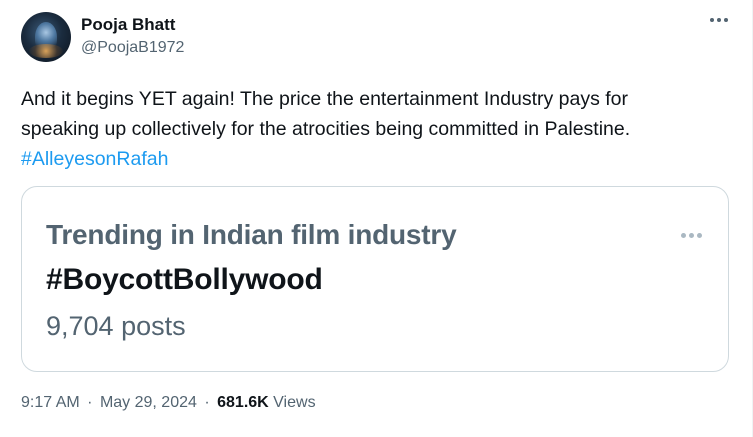 This screenshot has width=753, height=437. What do you see at coordinates (132, 48) in the screenshot?
I see `author-handle: @PoojaB1972` at bounding box center [132, 48].